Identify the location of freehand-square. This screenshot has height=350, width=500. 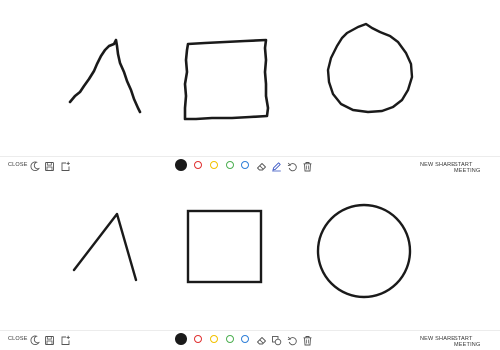
(226, 79).